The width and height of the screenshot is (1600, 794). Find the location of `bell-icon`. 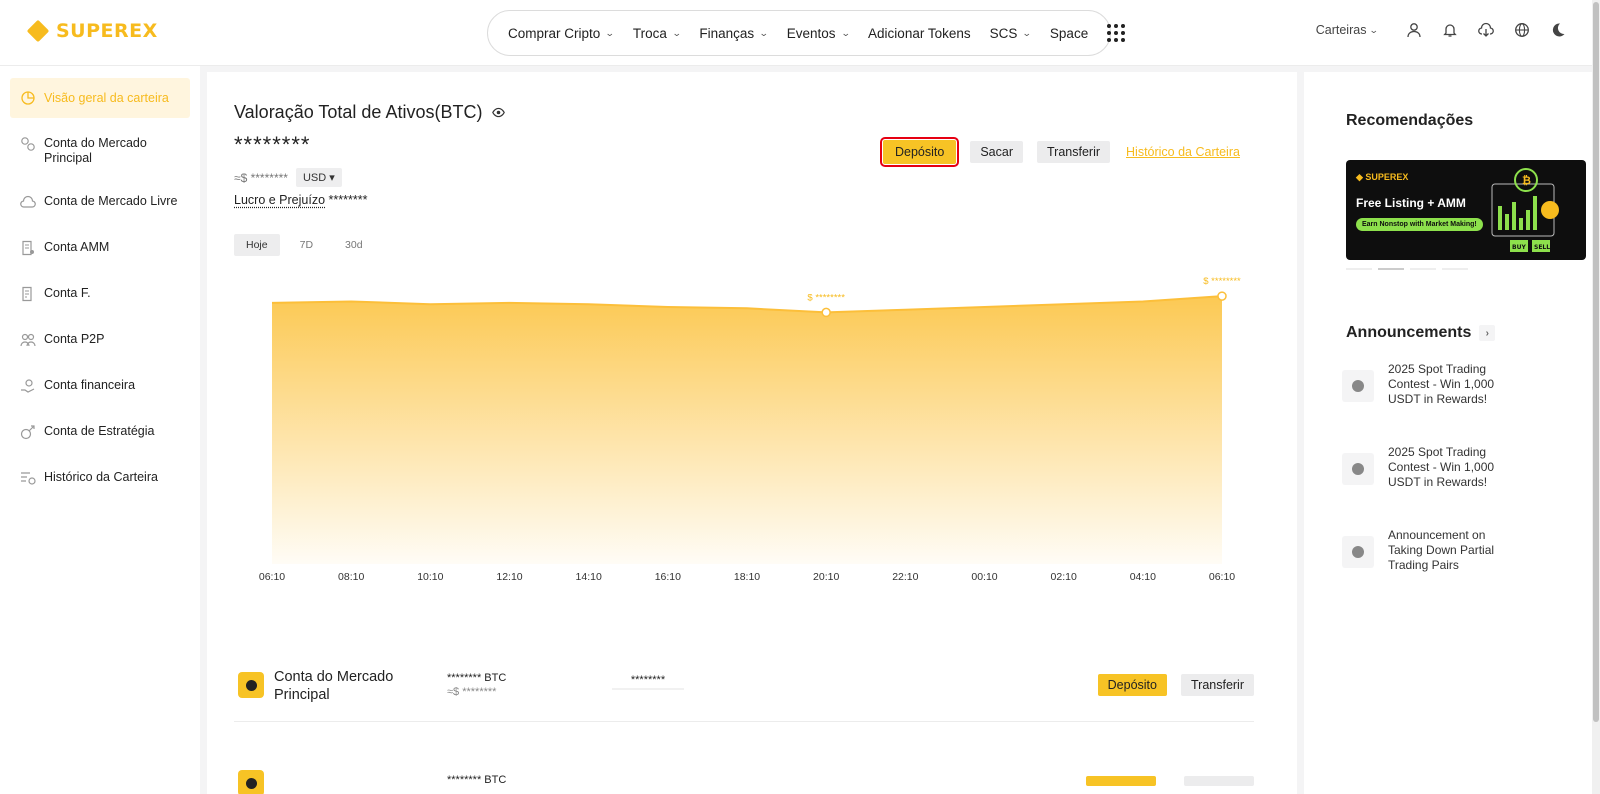

bell-icon is located at coordinates (1450, 30).